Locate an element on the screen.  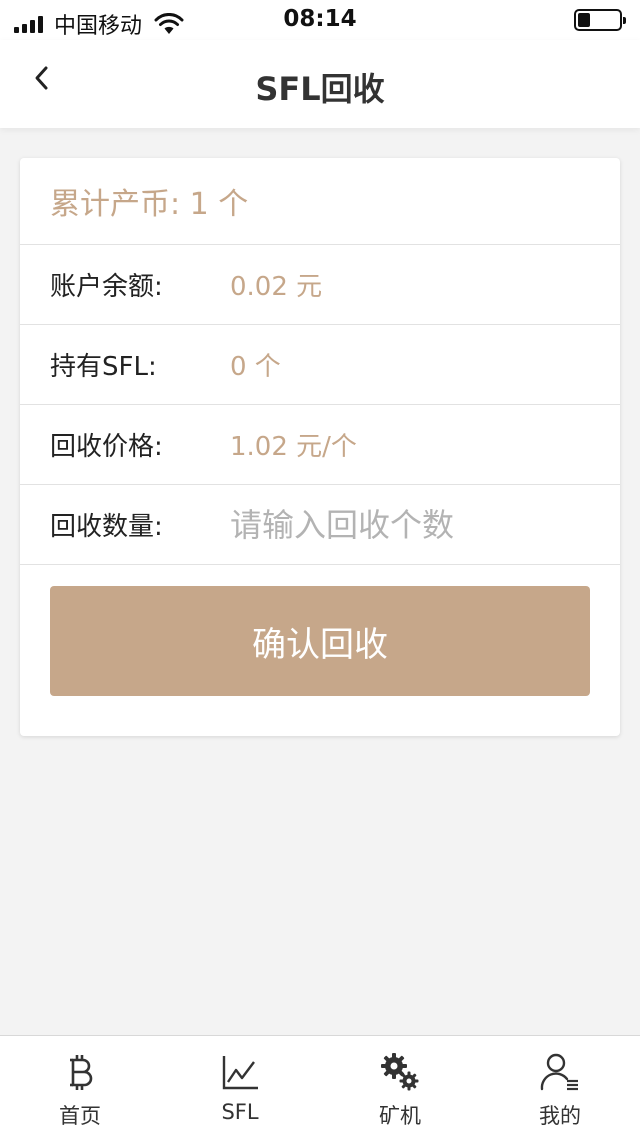
holdings-label: 持有SFL: is located at coordinates (103, 367).